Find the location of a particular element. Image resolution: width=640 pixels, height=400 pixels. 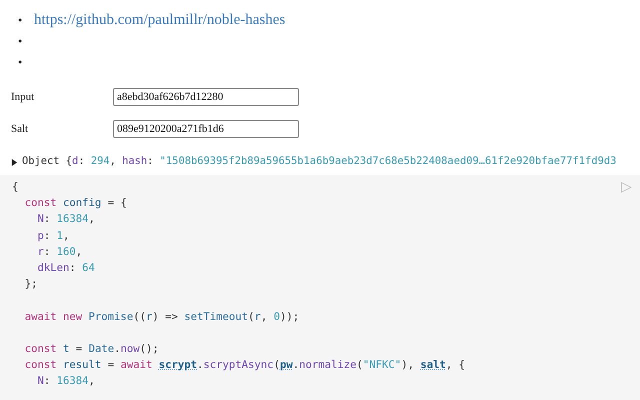

input-field: 089e9120200a271fb1d6 is located at coordinates (206, 129).